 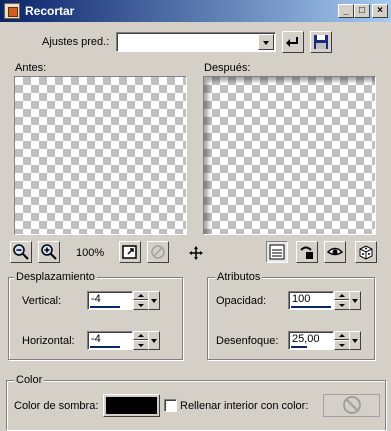 I want to click on vertical-dropdown-button, so click(x=154, y=300).